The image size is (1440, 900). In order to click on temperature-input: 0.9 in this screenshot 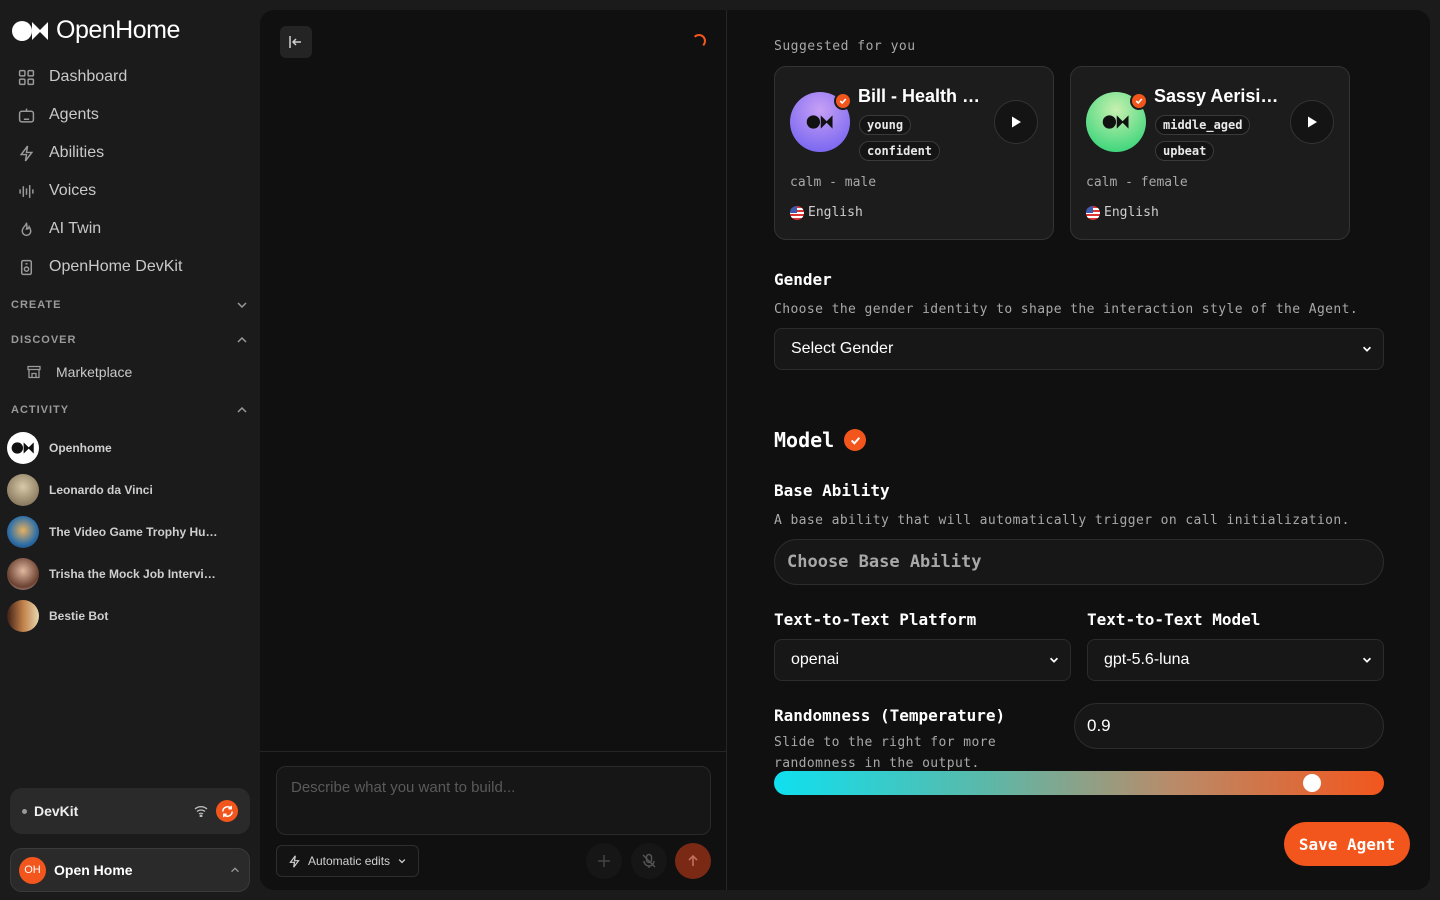, I will do `click(1229, 726)`.